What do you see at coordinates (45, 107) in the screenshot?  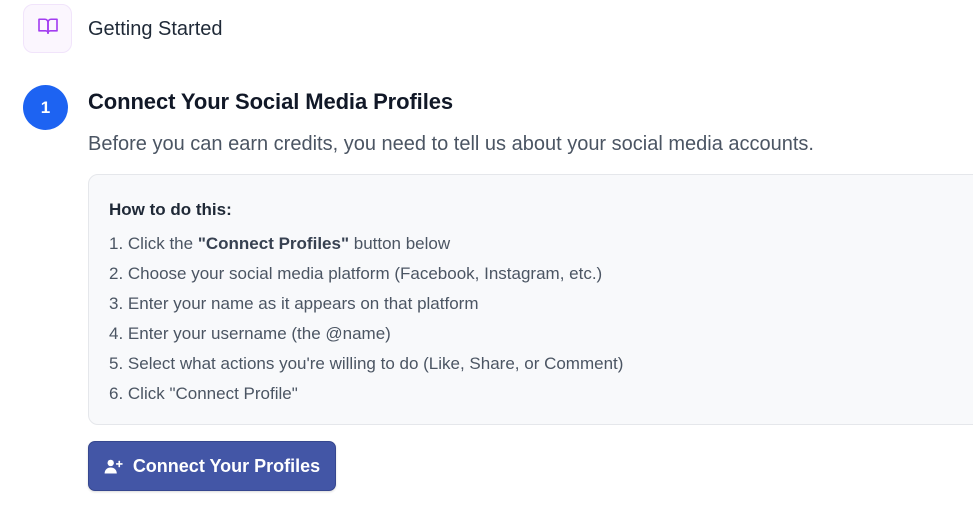 I see `step-number-badge: 1` at bounding box center [45, 107].